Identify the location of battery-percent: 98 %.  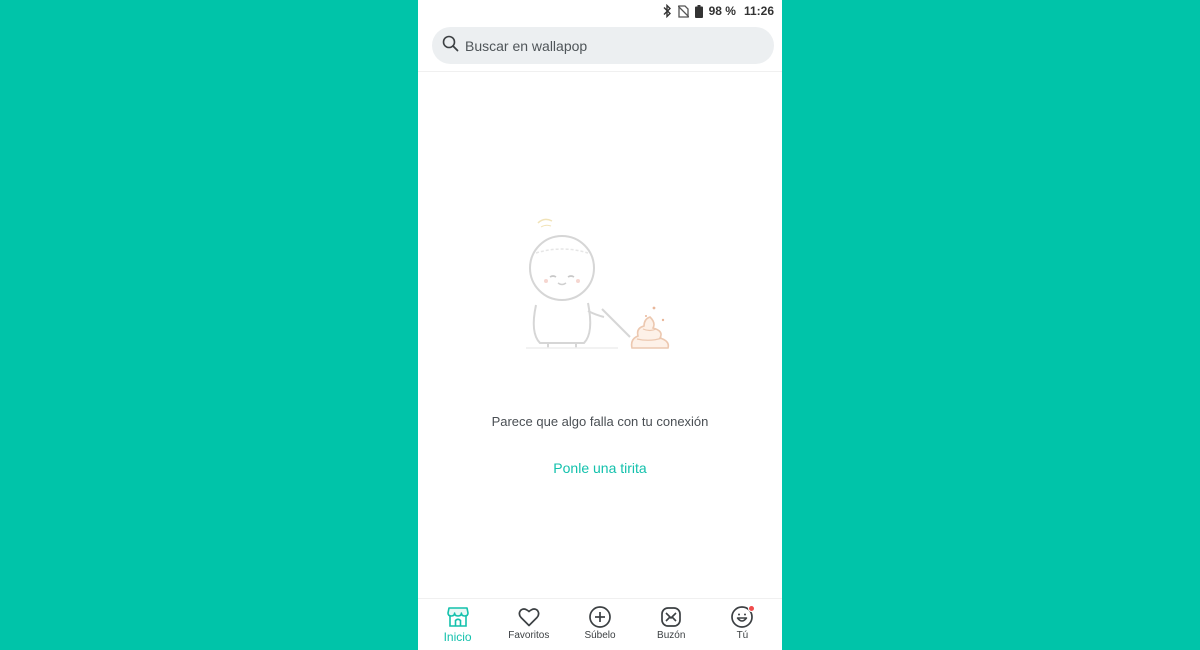
(722, 11).